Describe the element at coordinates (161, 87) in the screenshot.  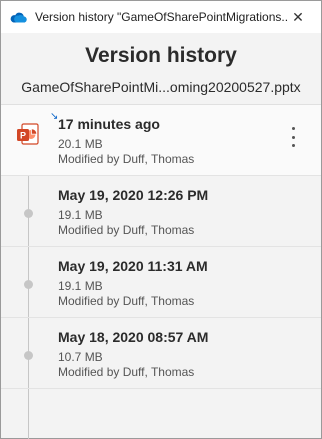
I see `file-name: GameOfSharePointMi...oming20200527.pptx` at that location.